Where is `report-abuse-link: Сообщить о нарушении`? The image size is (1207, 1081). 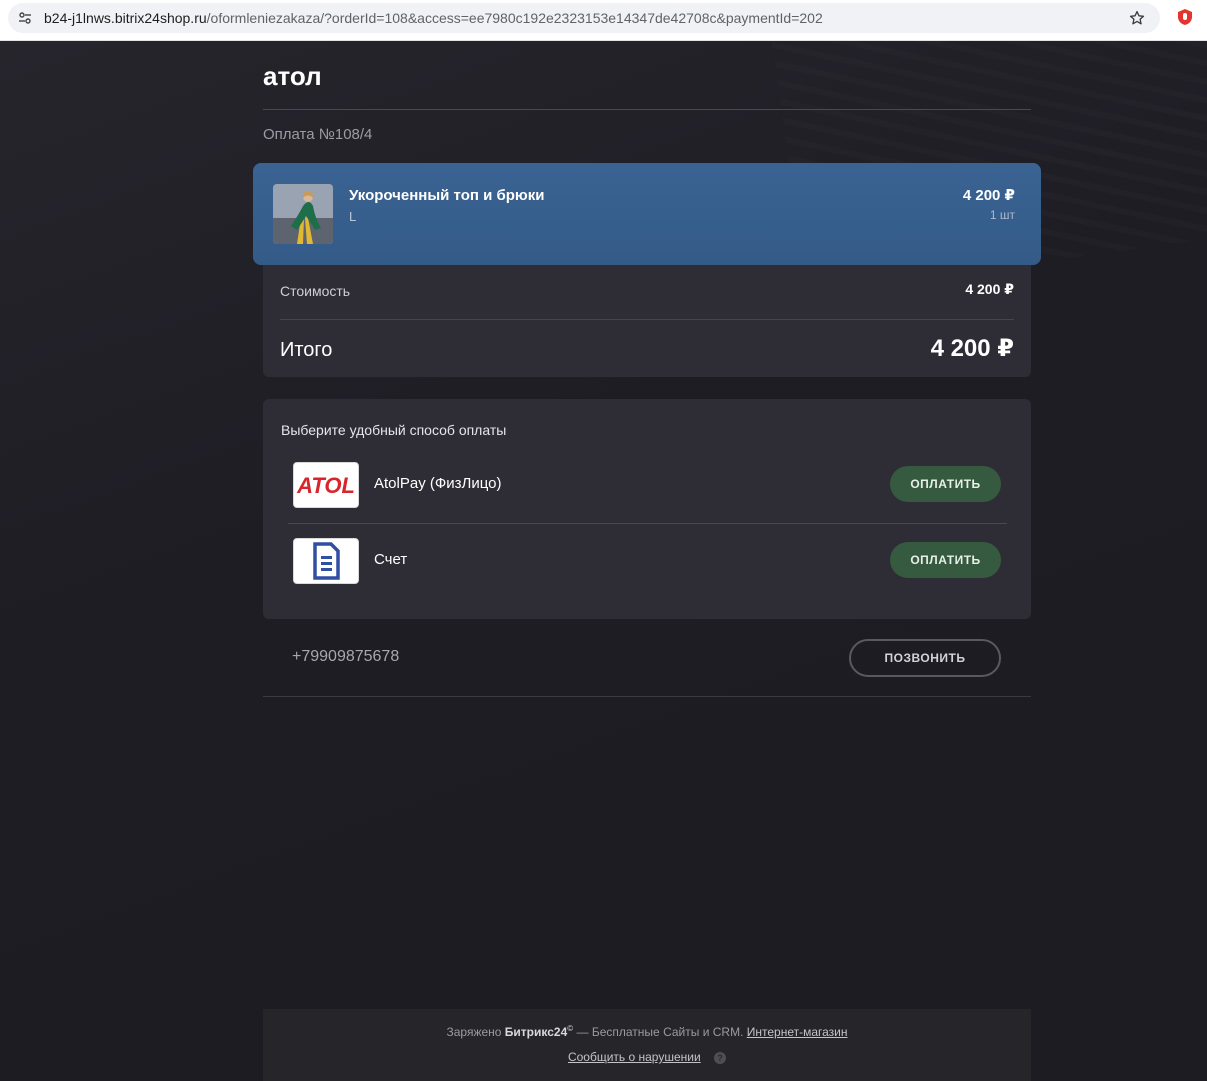
report-abuse-link: Сообщить о нарушении is located at coordinates (634, 1057).